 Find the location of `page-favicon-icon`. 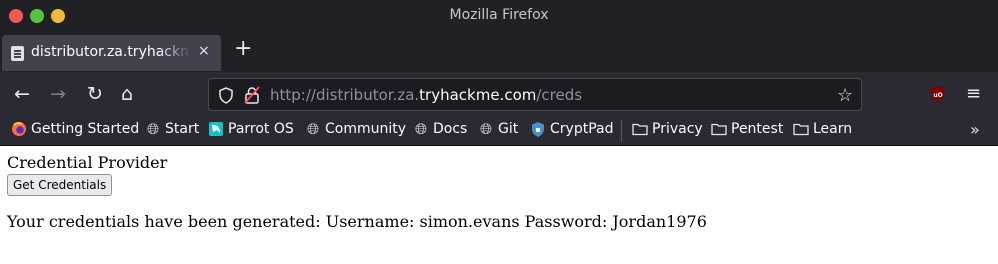

page-favicon-icon is located at coordinates (17, 53).